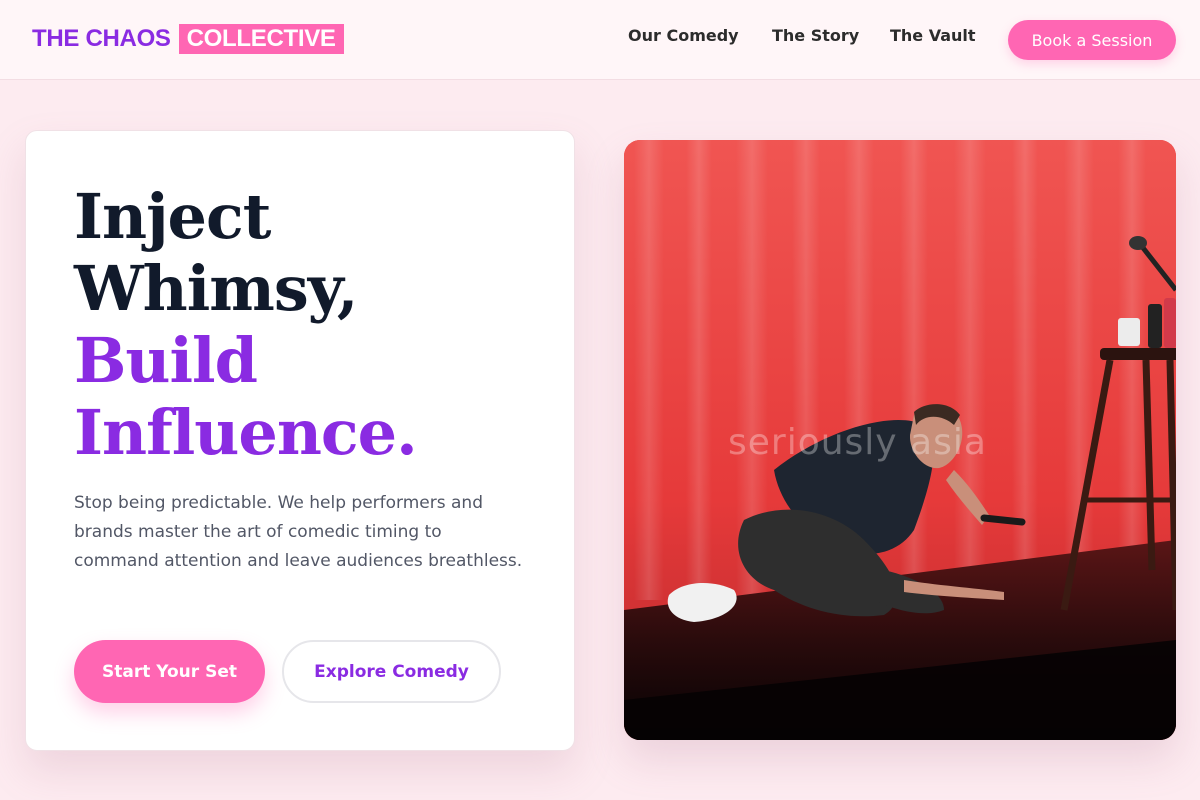  I want to click on hero-headline: Inject Whimsy, Build Influence., so click(246, 324).